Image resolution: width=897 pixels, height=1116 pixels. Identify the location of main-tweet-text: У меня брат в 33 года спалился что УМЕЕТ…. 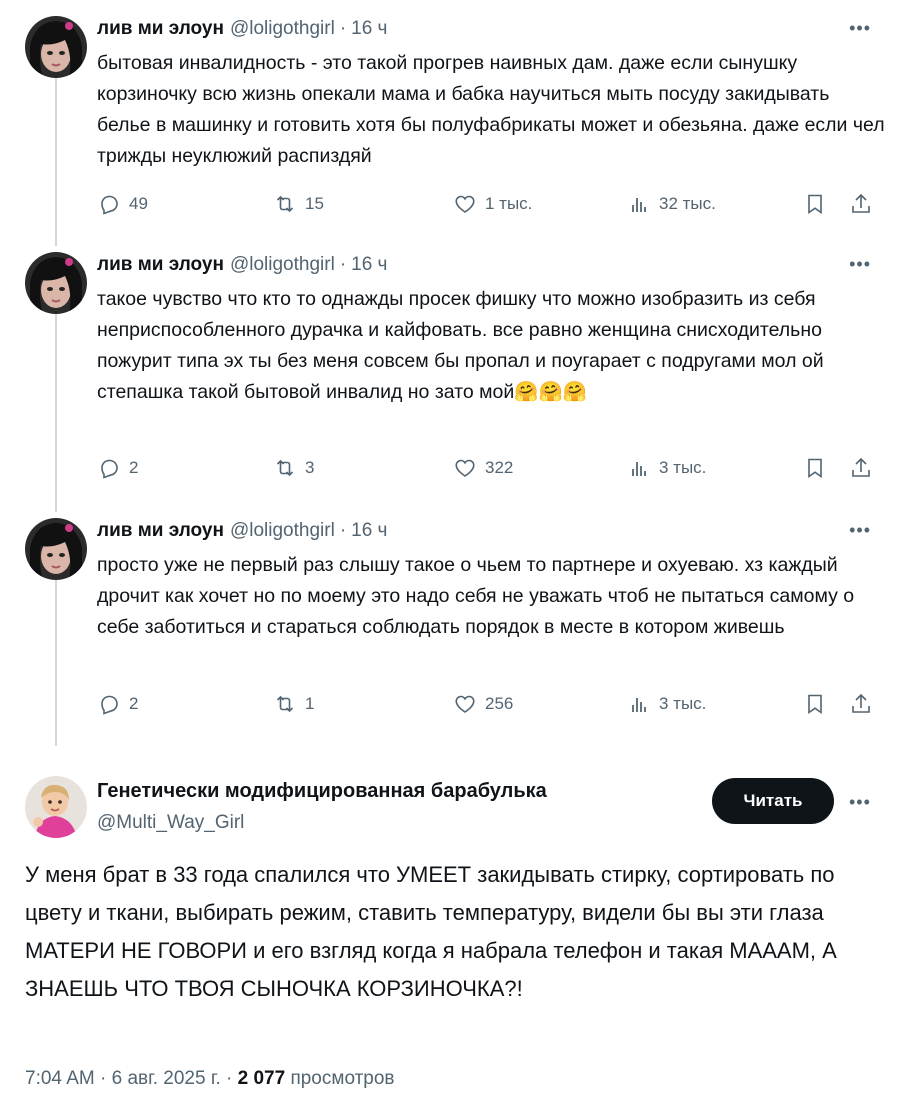
(431, 931).